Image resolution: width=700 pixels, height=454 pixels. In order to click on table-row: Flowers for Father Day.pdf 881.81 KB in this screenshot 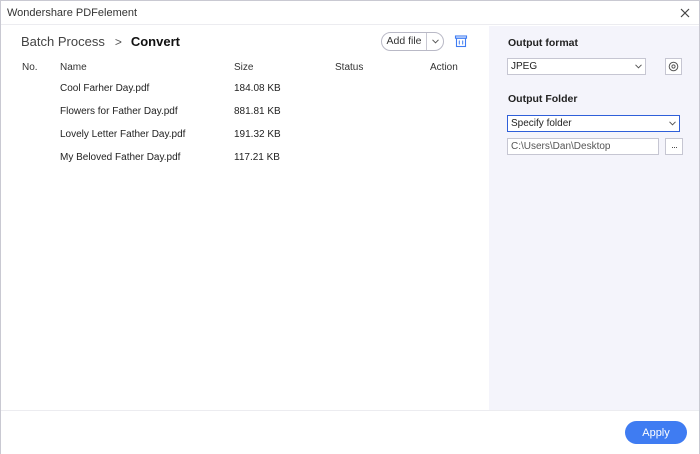, I will do `click(245, 116)`.